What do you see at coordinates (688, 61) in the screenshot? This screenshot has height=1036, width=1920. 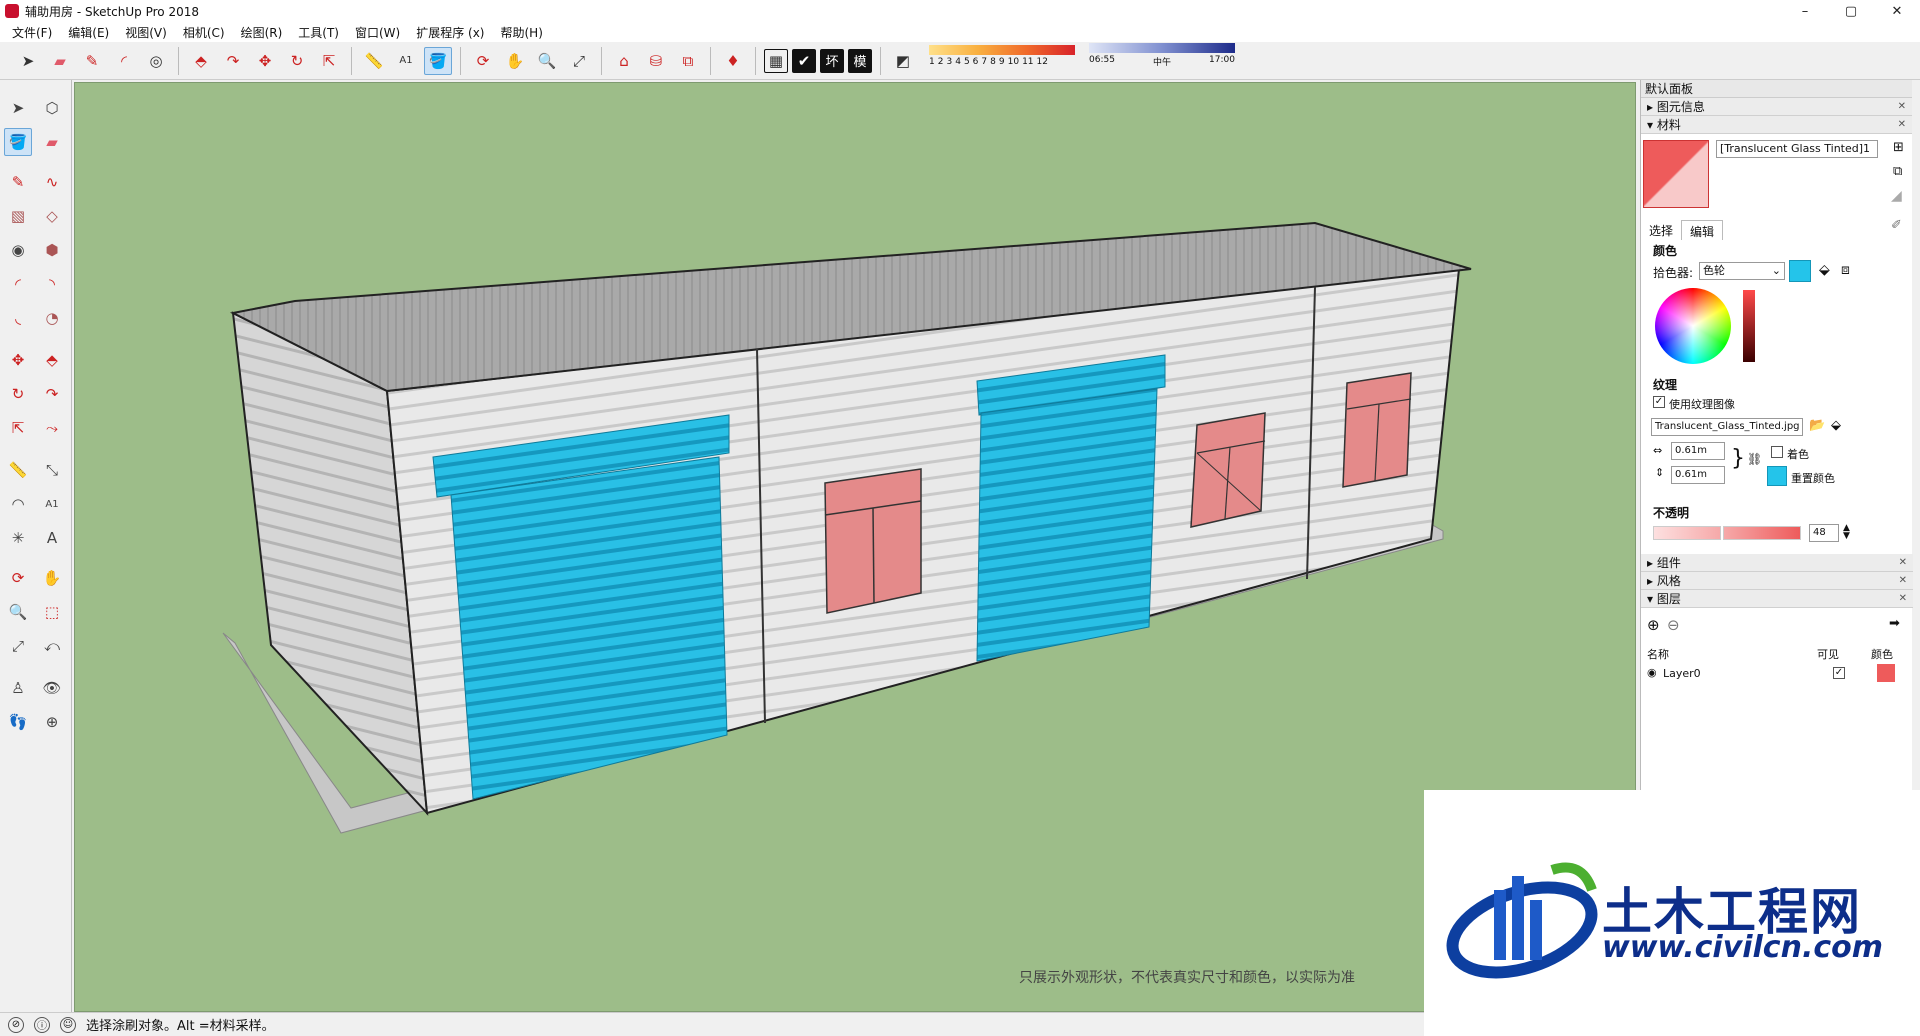 I see `extension-warehouse-icon: ⧉` at bounding box center [688, 61].